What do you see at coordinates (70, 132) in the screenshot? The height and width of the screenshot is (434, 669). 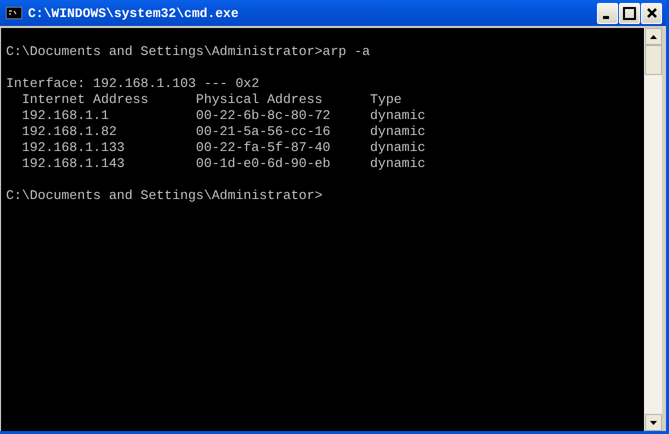 I see `table-cell-text: 192.168.1.82` at bounding box center [70, 132].